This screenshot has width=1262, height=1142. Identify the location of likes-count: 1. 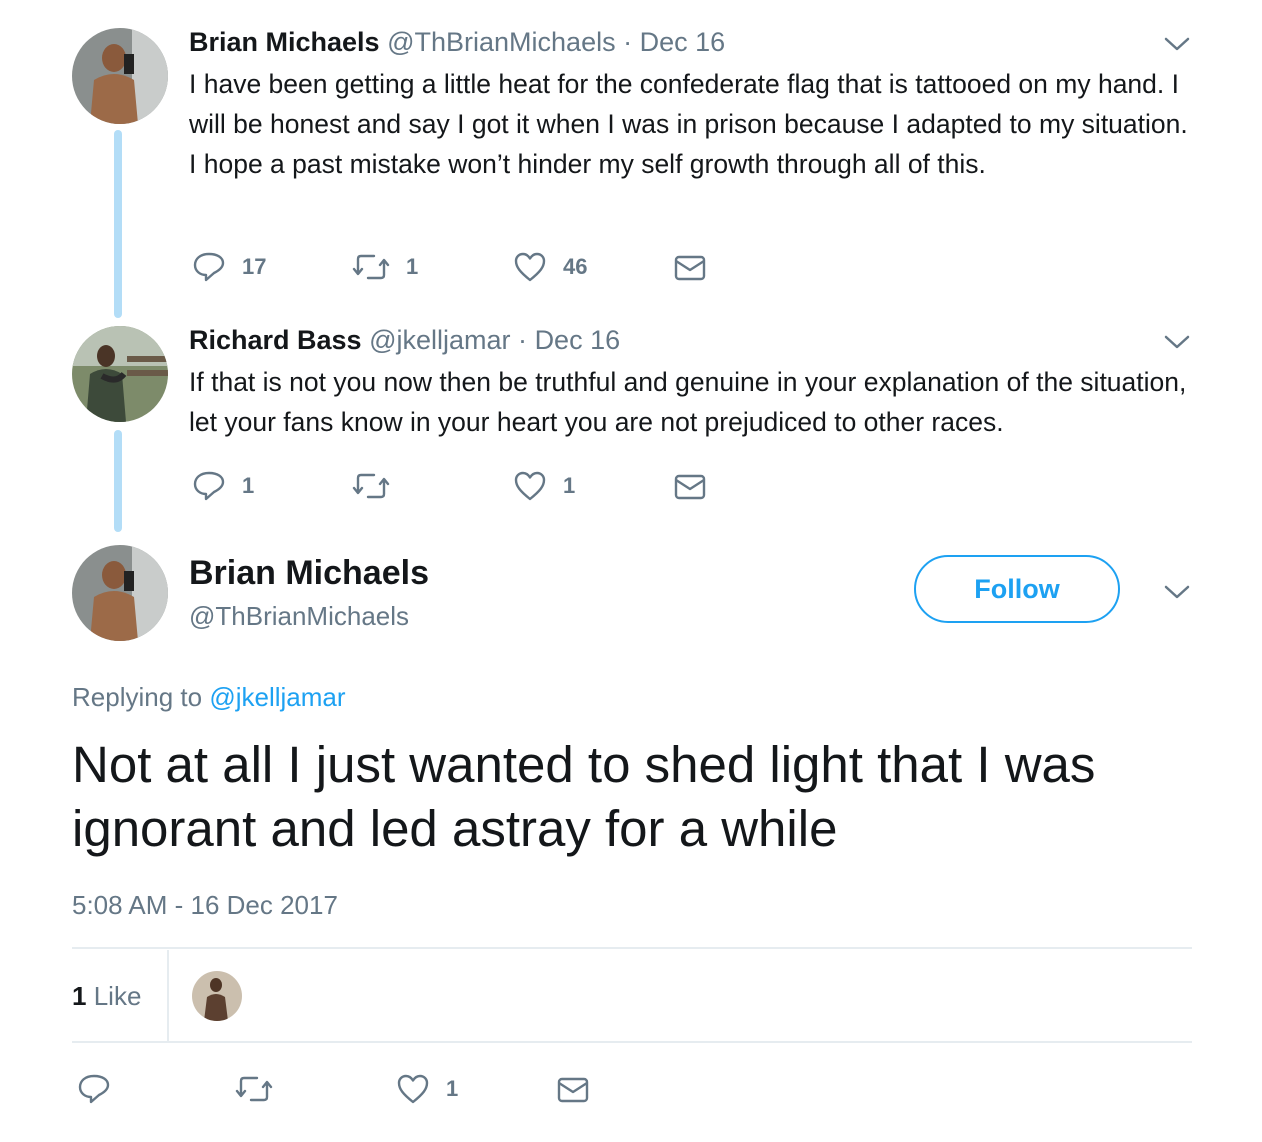
(79, 996).